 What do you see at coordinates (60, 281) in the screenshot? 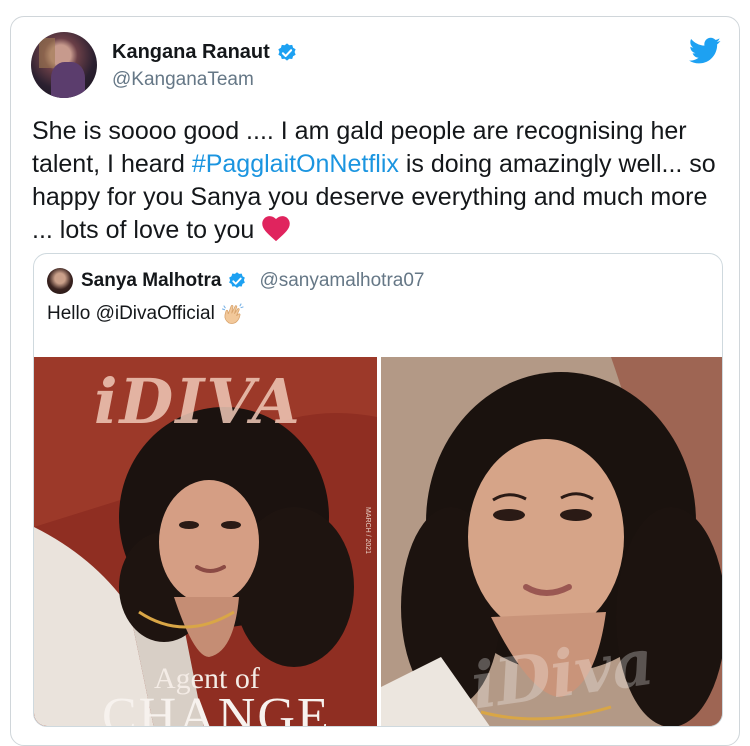
I see `quoted-author-avatar` at bounding box center [60, 281].